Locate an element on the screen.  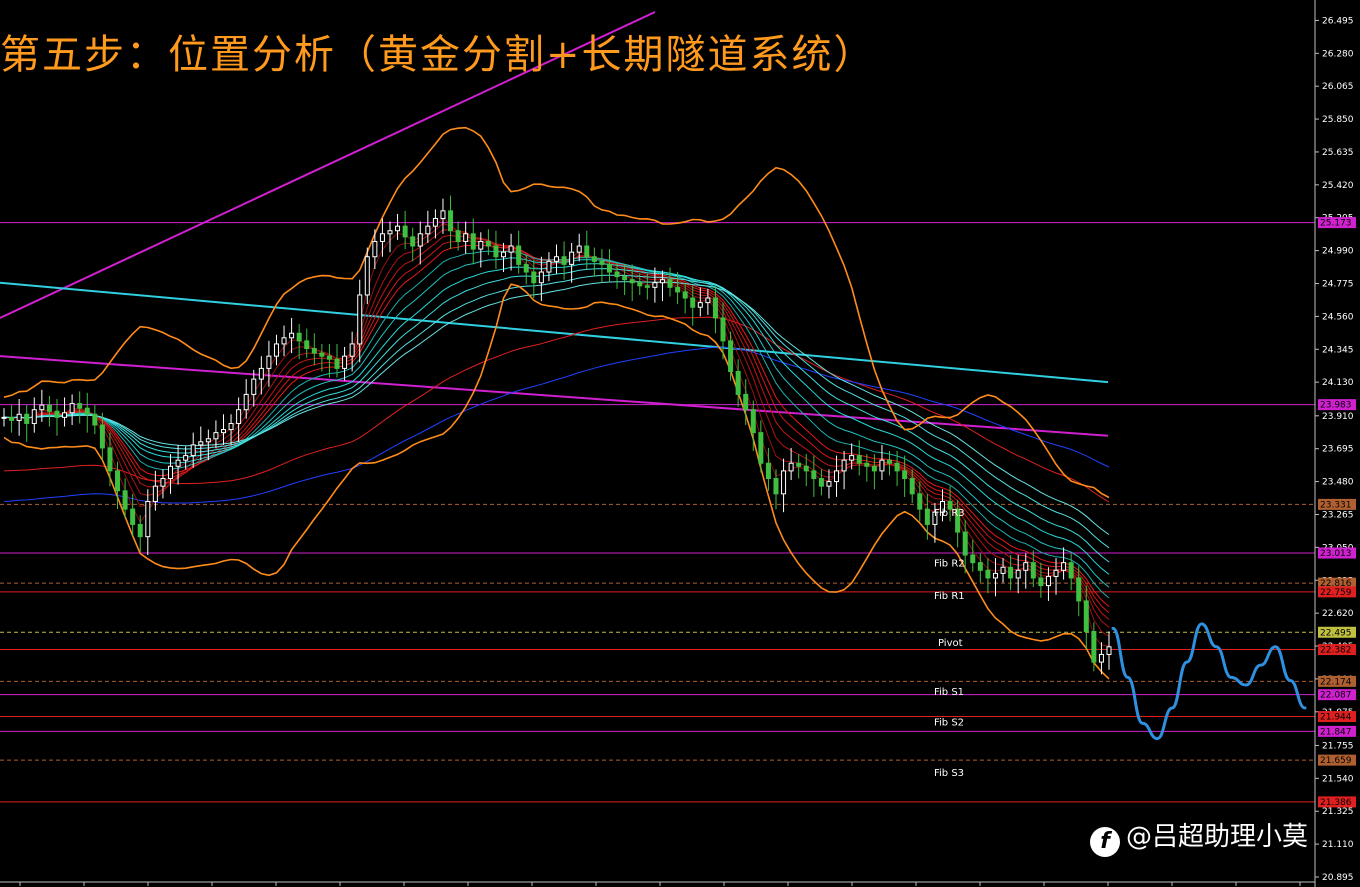
watermark-text: @吕超助理小莫 is located at coordinates (1217, 837).